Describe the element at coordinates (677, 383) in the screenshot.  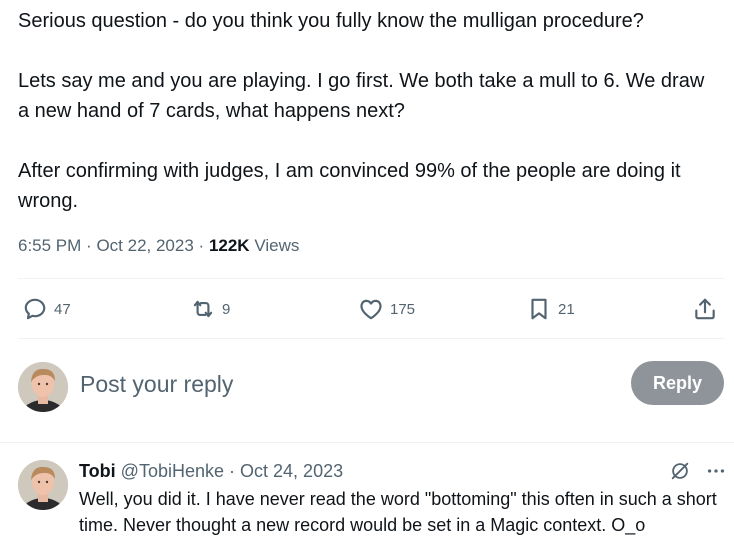
I see `reply-button: Reply` at that location.